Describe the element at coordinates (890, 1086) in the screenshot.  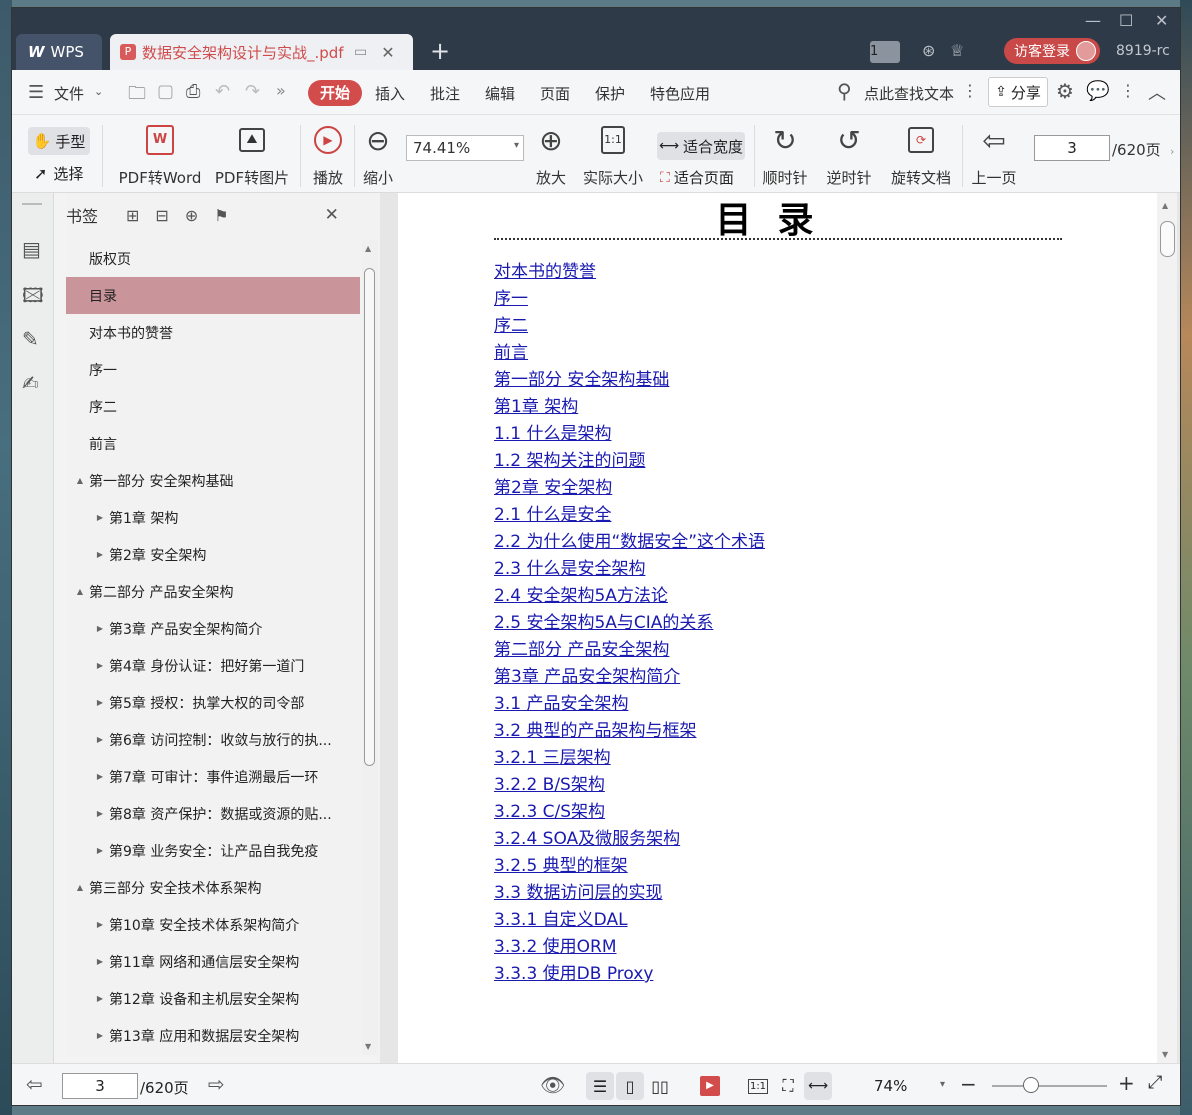
I see `status-zoom-value: 74%` at that location.